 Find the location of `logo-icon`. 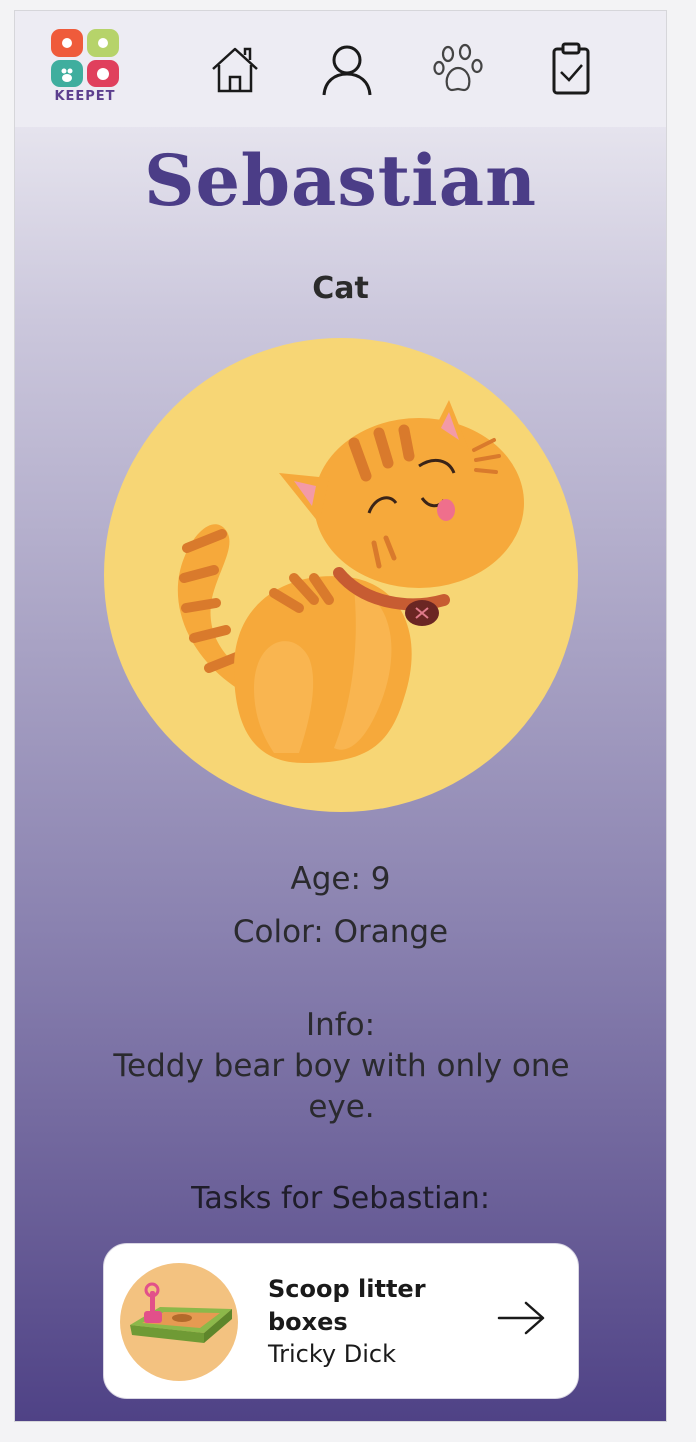

logo-icon is located at coordinates (85, 58).